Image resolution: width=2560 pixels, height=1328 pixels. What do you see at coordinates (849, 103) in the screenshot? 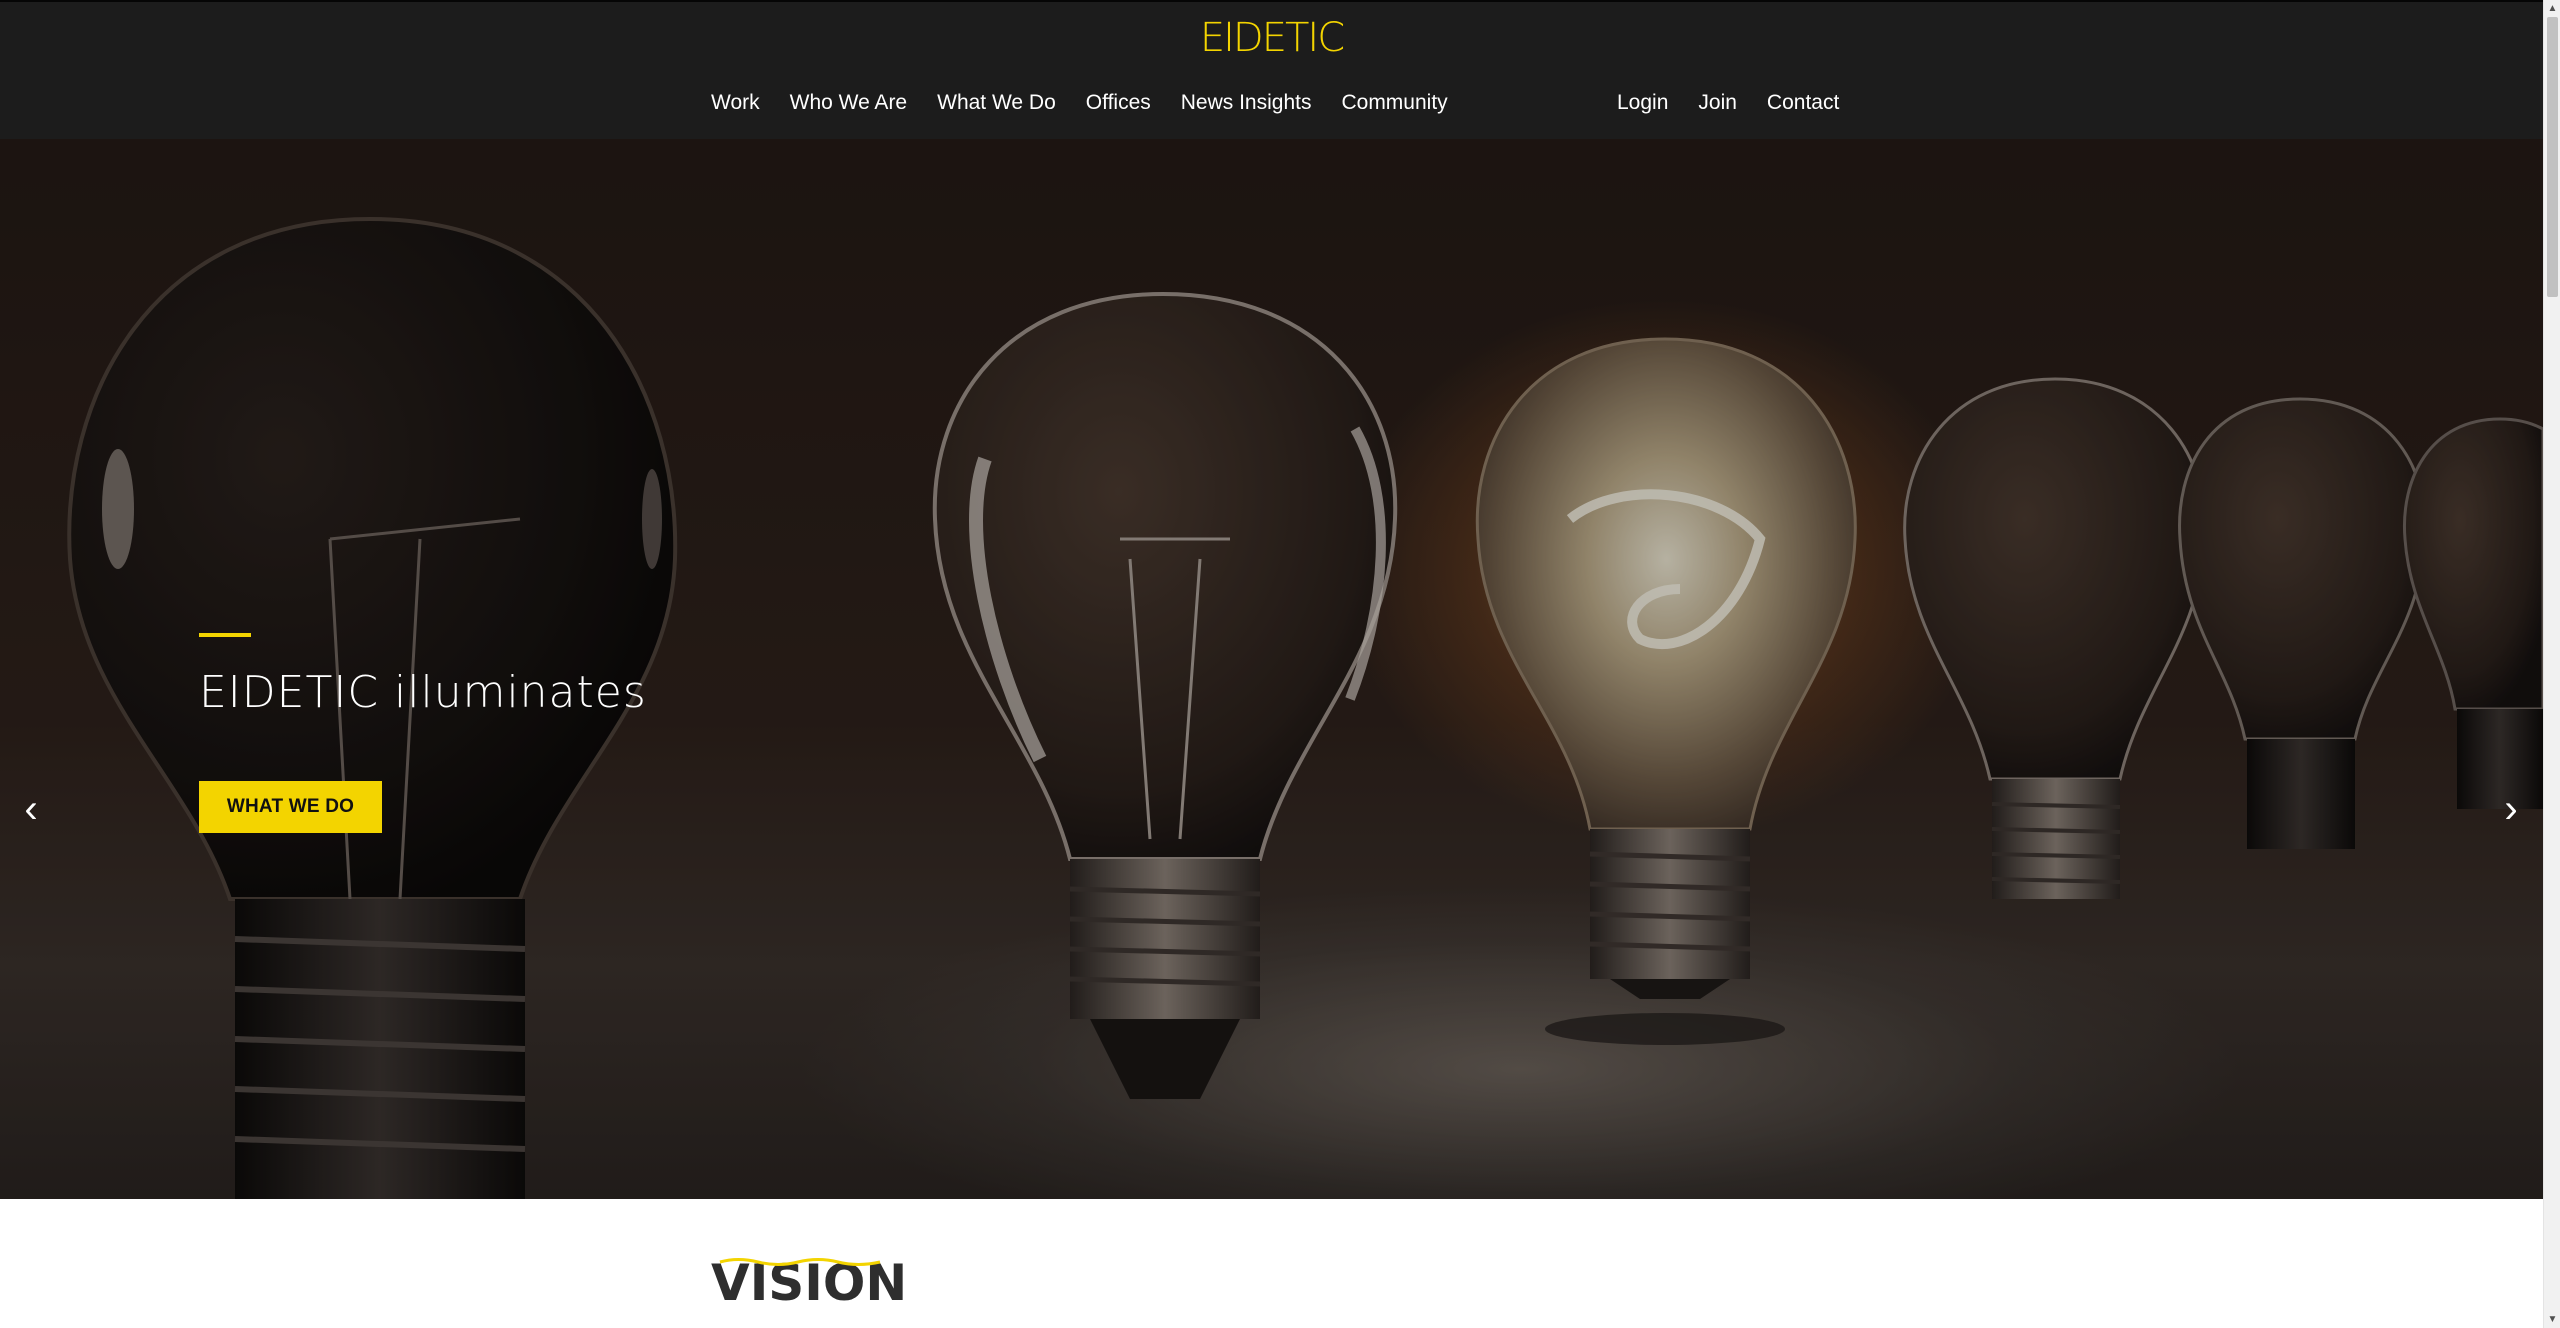
I see `nav-item-who-we-are: Who We Are` at bounding box center [849, 103].